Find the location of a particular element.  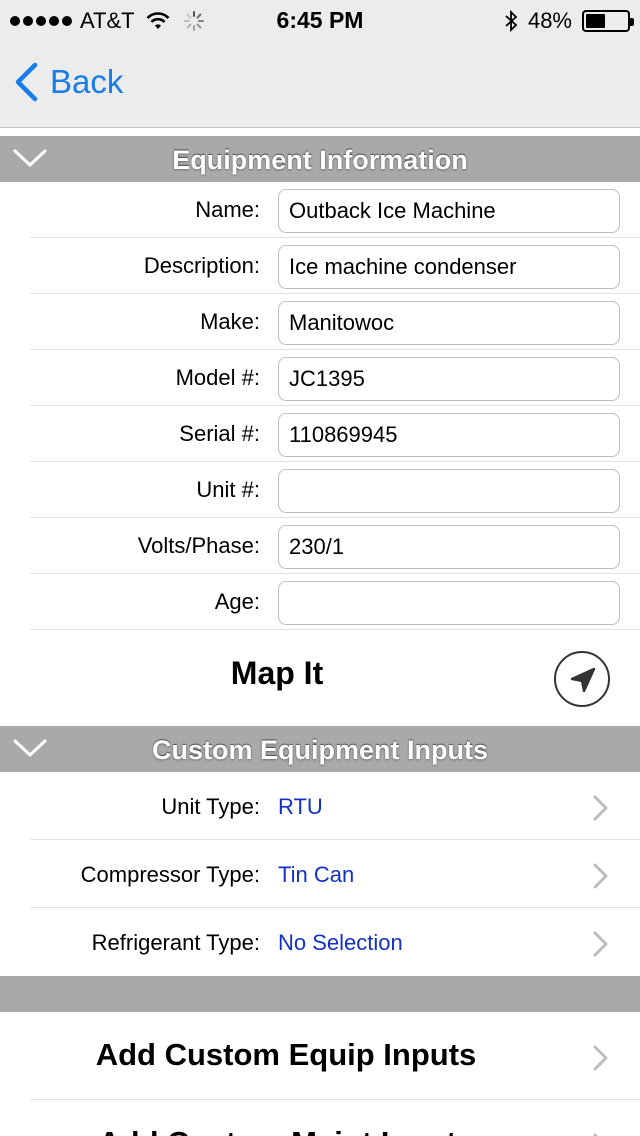

field-label: Serial #: is located at coordinates (219, 433).